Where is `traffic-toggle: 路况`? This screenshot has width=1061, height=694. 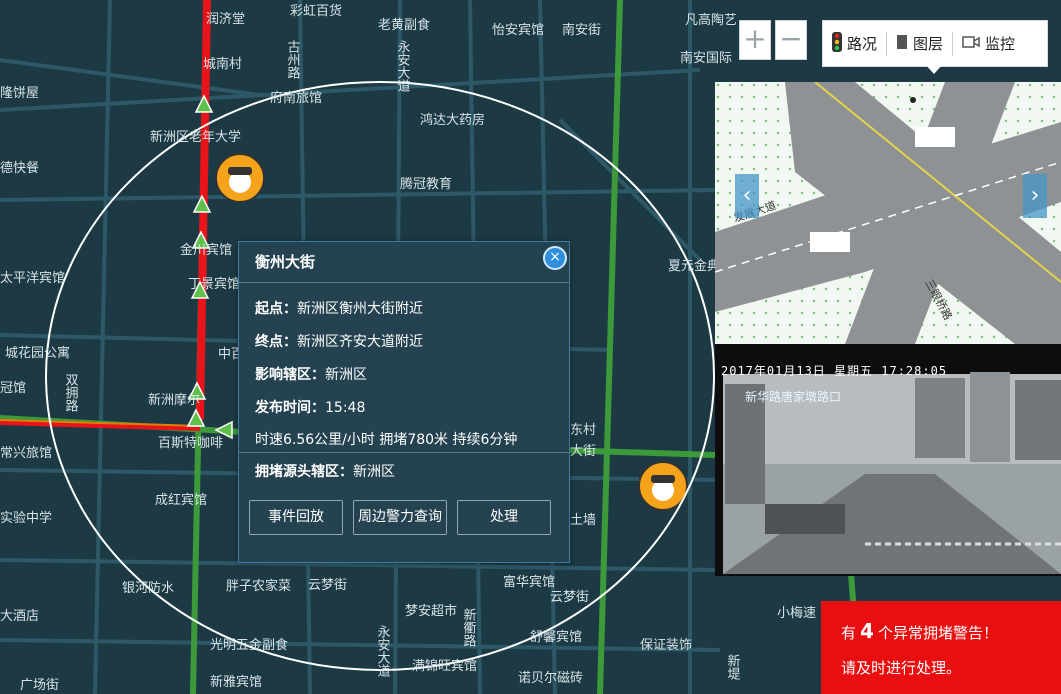 traffic-toggle: 路况 is located at coordinates (854, 43).